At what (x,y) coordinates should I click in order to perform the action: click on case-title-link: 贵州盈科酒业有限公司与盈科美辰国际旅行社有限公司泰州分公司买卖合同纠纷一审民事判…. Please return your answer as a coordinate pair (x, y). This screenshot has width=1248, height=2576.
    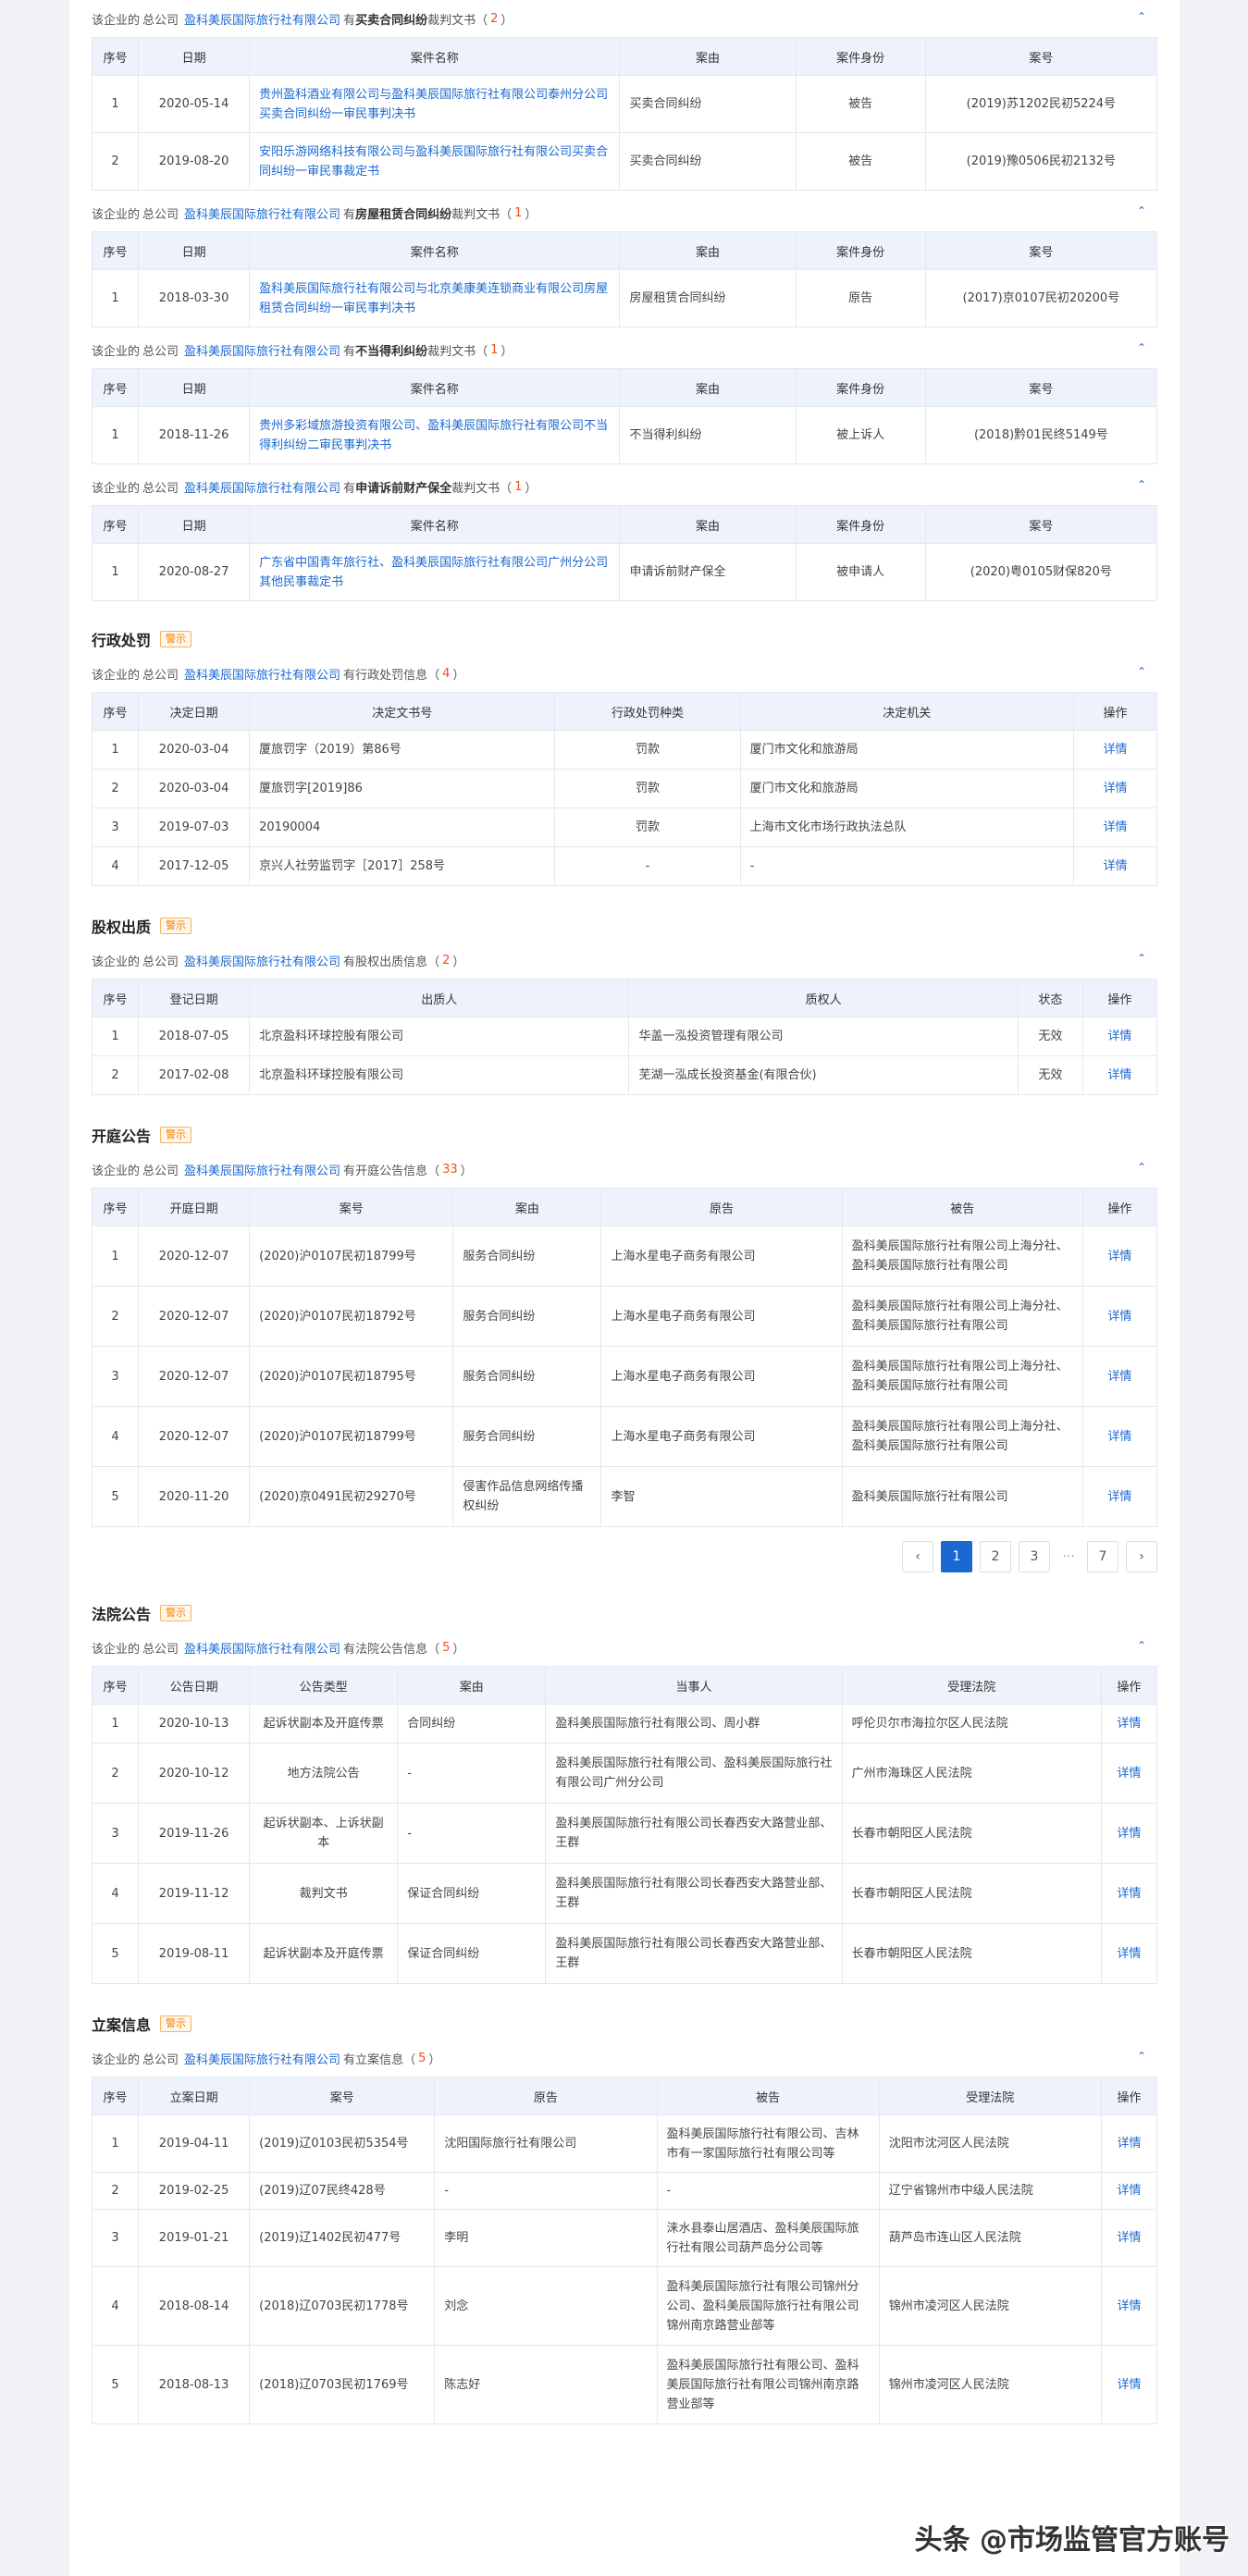
    Looking at the image, I should click on (435, 104).